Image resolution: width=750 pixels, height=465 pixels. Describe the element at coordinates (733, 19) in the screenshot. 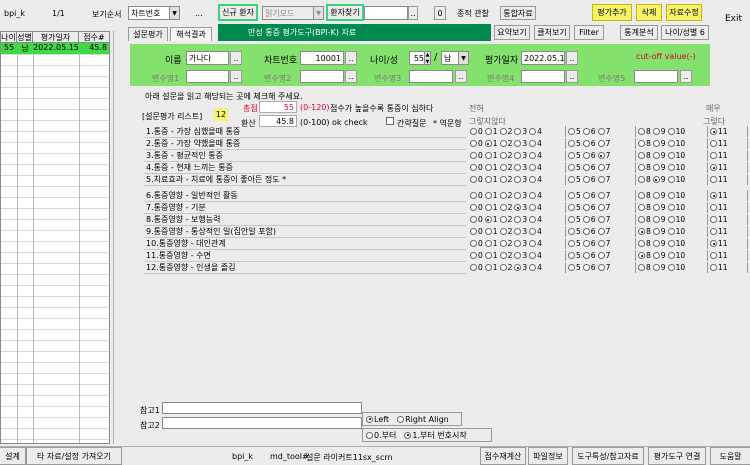

I see `exit-button: Exit` at that location.